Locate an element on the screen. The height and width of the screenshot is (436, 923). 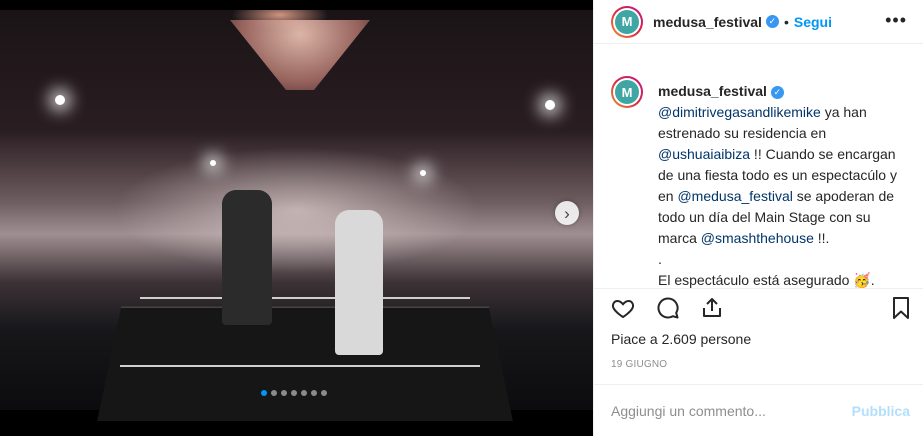
comment-input is located at coordinates (721, 410).